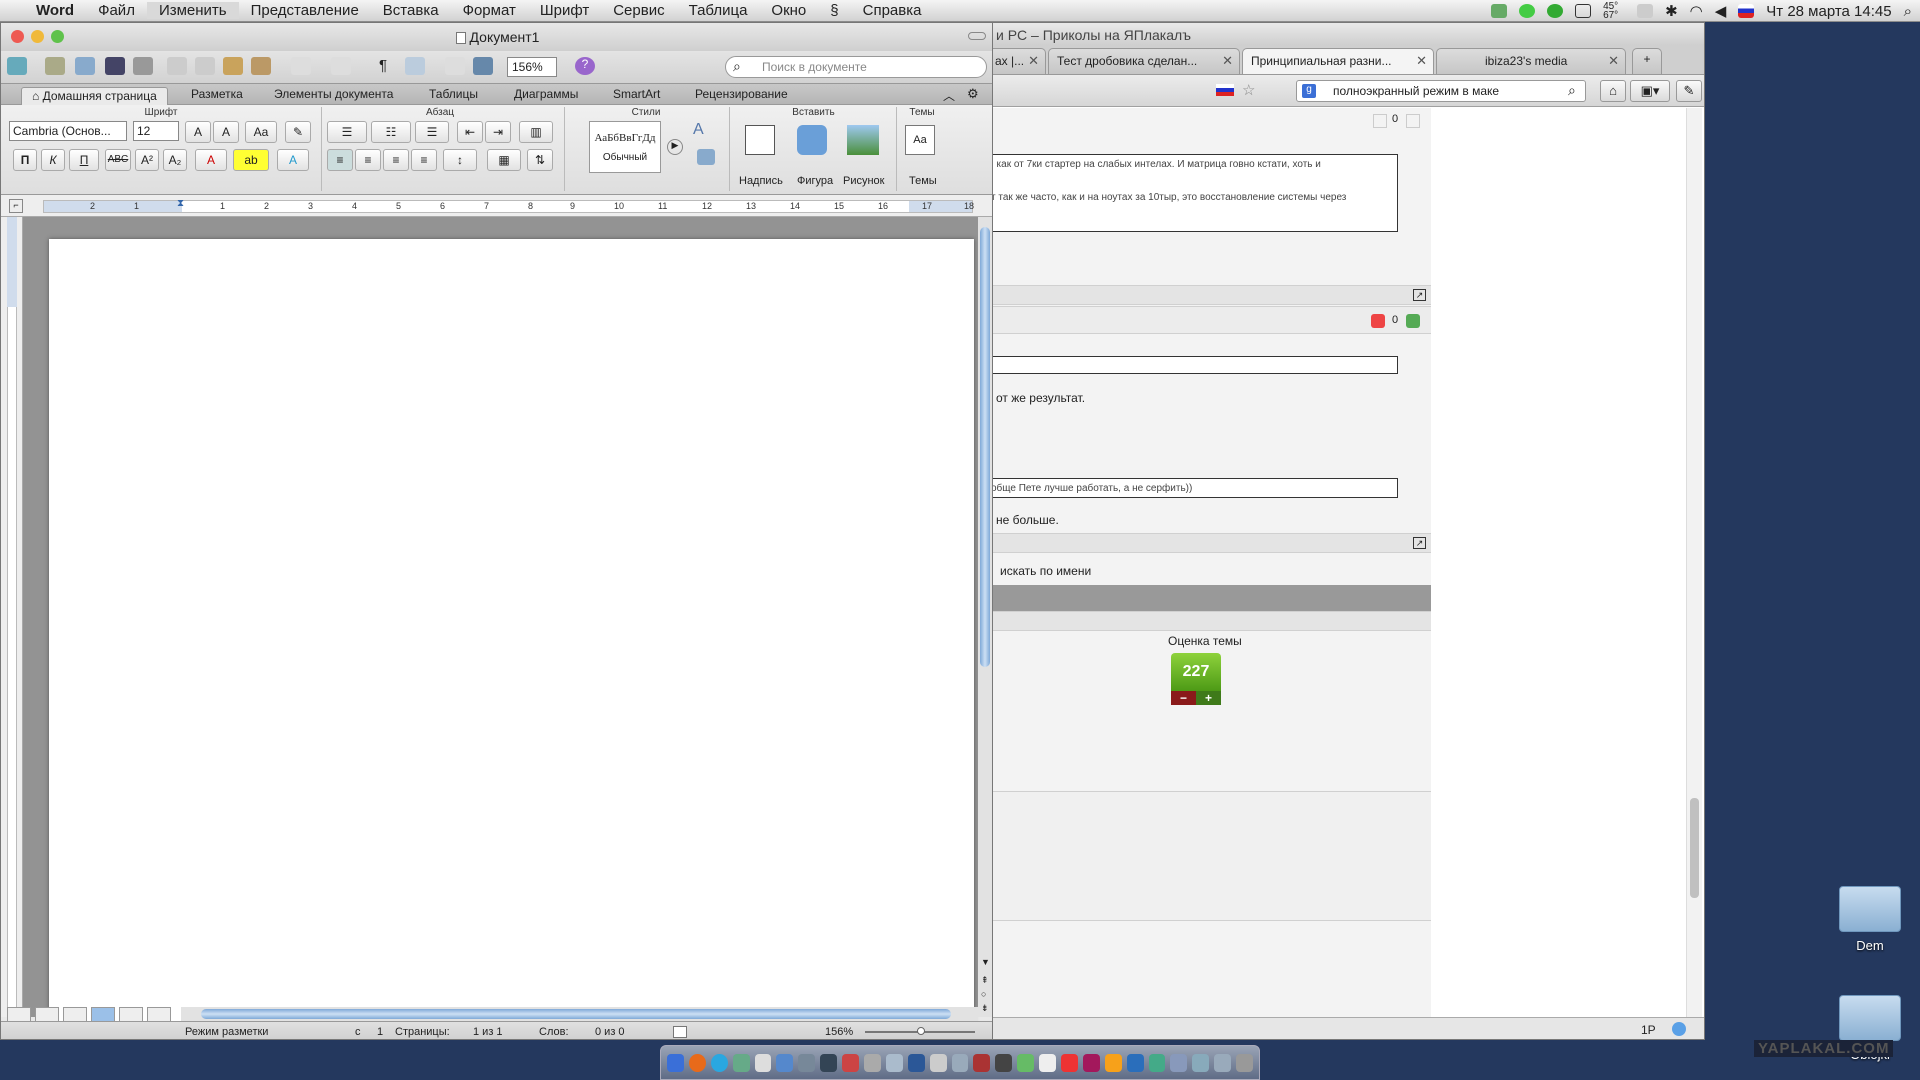 The height and width of the screenshot is (1080, 1920). I want to click on strikethrough-button: ABC, so click(118, 160).